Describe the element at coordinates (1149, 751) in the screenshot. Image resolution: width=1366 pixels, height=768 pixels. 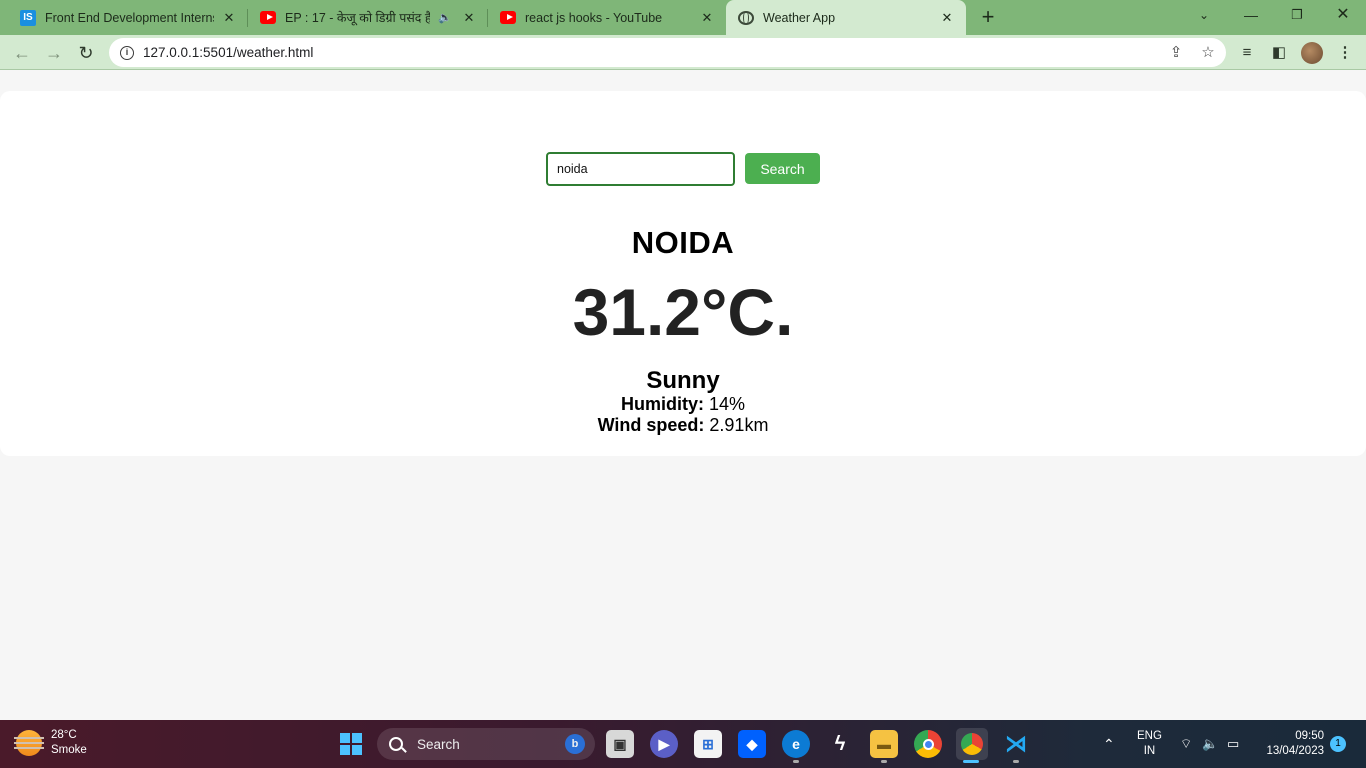
I see `region-code: IN` at that location.